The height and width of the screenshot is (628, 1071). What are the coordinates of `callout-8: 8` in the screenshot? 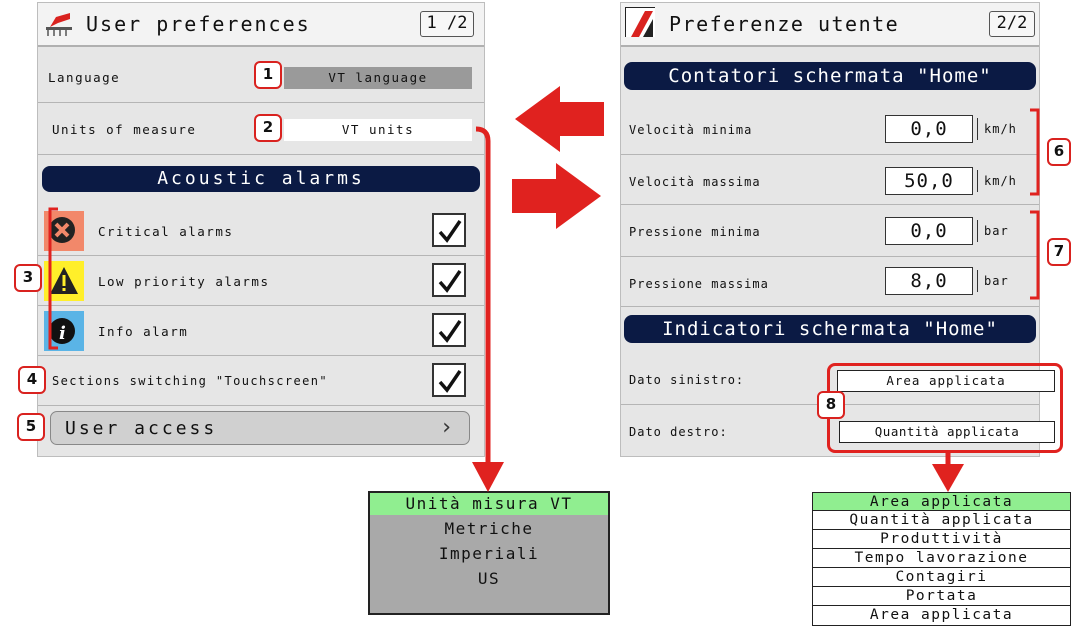 It's located at (831, 405).